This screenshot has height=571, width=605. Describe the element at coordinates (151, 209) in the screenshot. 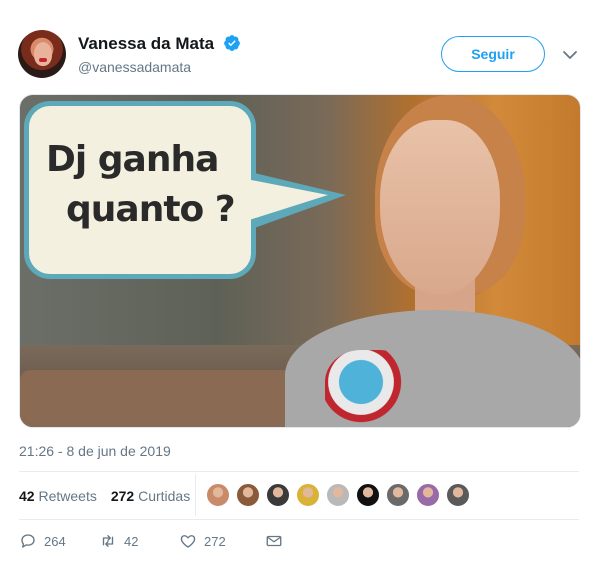

I see `bubble-line-2: quanto ?` at that location.